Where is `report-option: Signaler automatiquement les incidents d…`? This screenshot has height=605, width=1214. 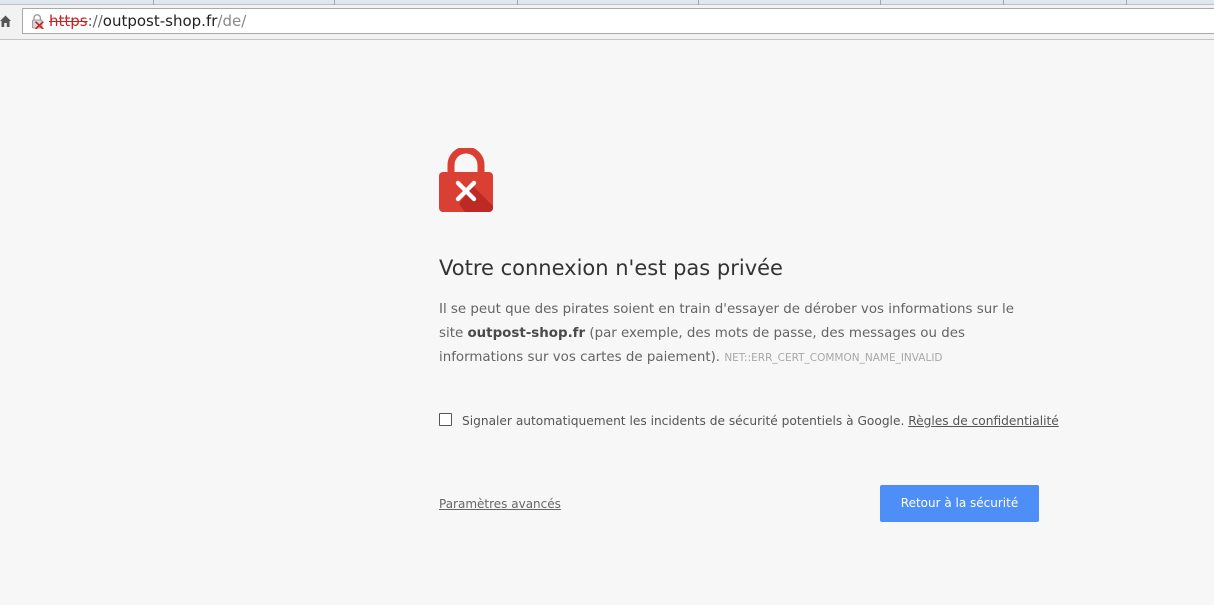
report-option: Signaler automatiquement les incidents d… is located at coordinates (749, 420).